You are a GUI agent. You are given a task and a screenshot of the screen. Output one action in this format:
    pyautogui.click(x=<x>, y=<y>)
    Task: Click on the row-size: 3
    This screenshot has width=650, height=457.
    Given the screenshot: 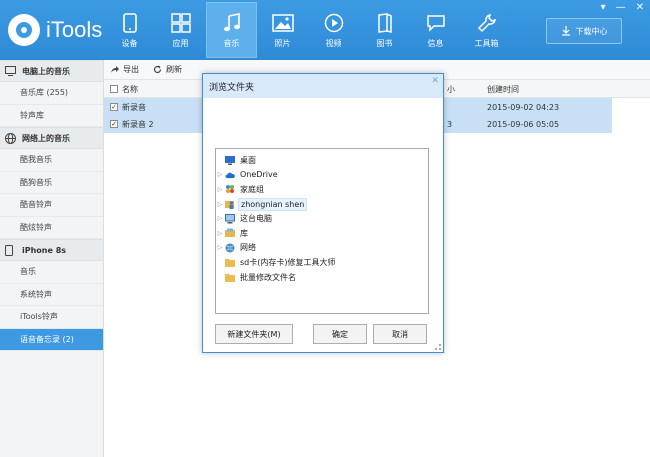 What is the action you would take?
    pyautogui.click(x=450, y=124)
    